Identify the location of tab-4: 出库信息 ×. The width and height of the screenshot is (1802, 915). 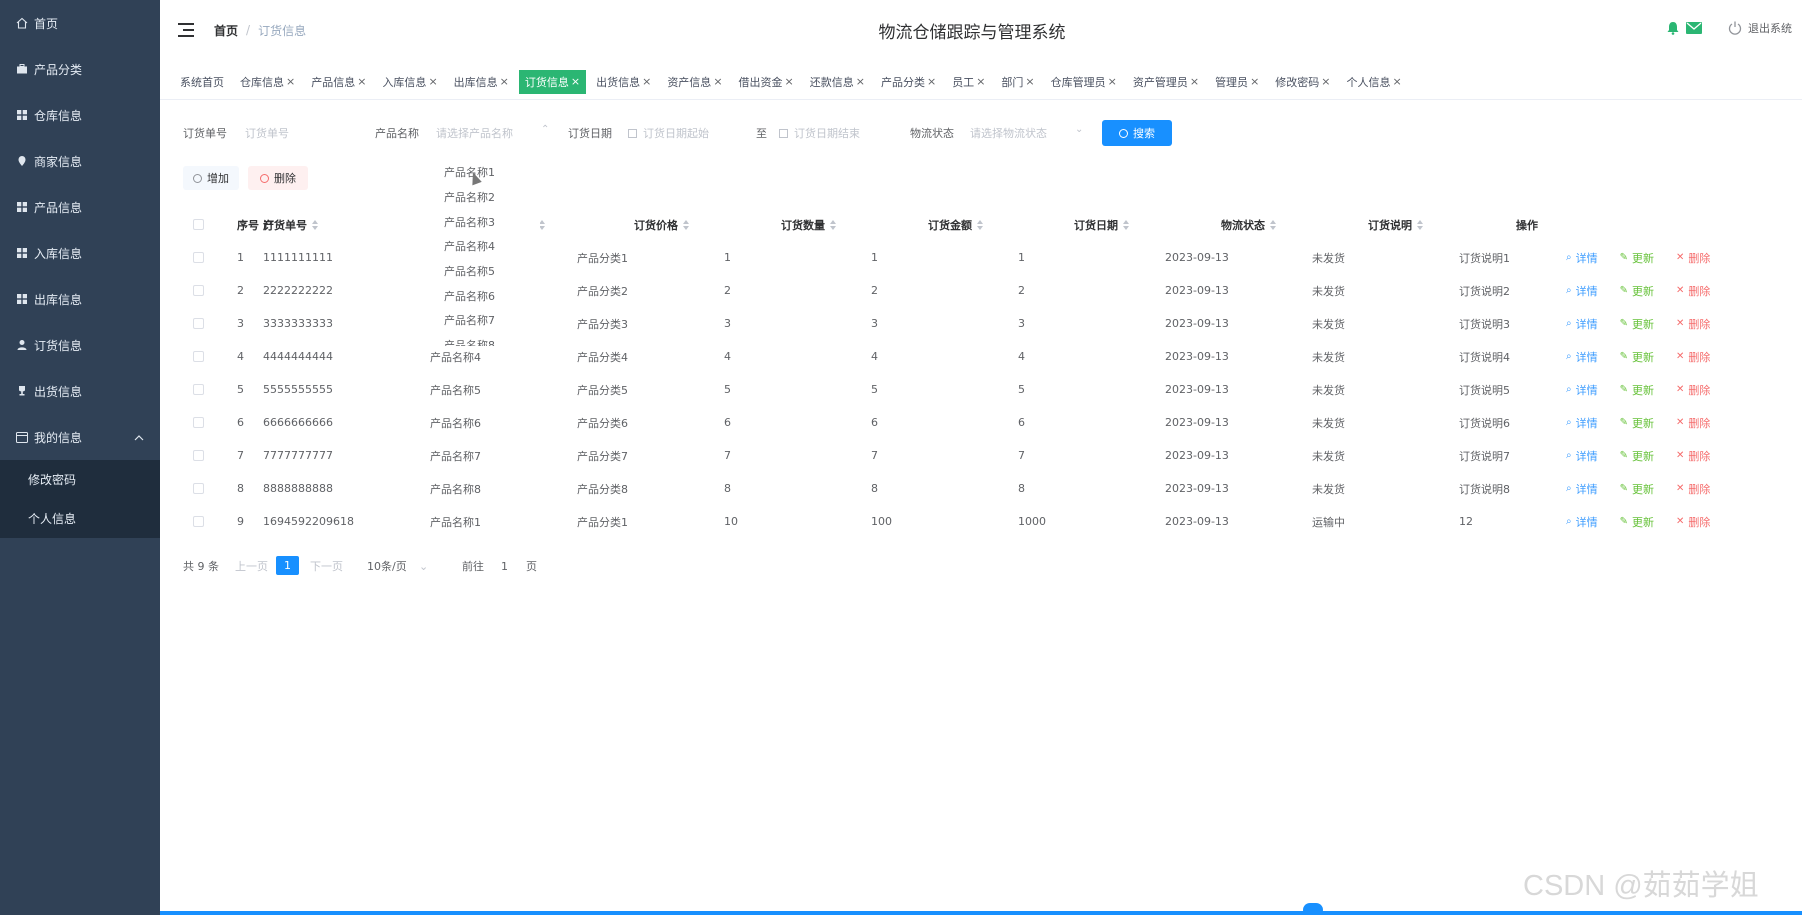
(481, 82).